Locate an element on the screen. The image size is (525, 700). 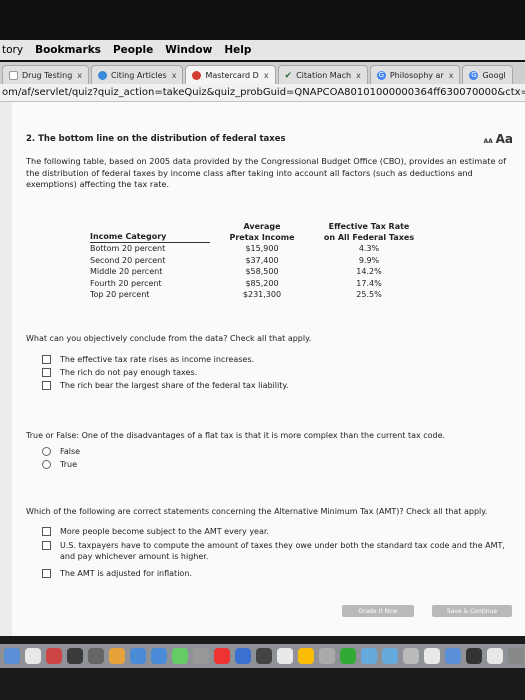
col-header-income-category: Income Category is located at coordinates (150, 231).